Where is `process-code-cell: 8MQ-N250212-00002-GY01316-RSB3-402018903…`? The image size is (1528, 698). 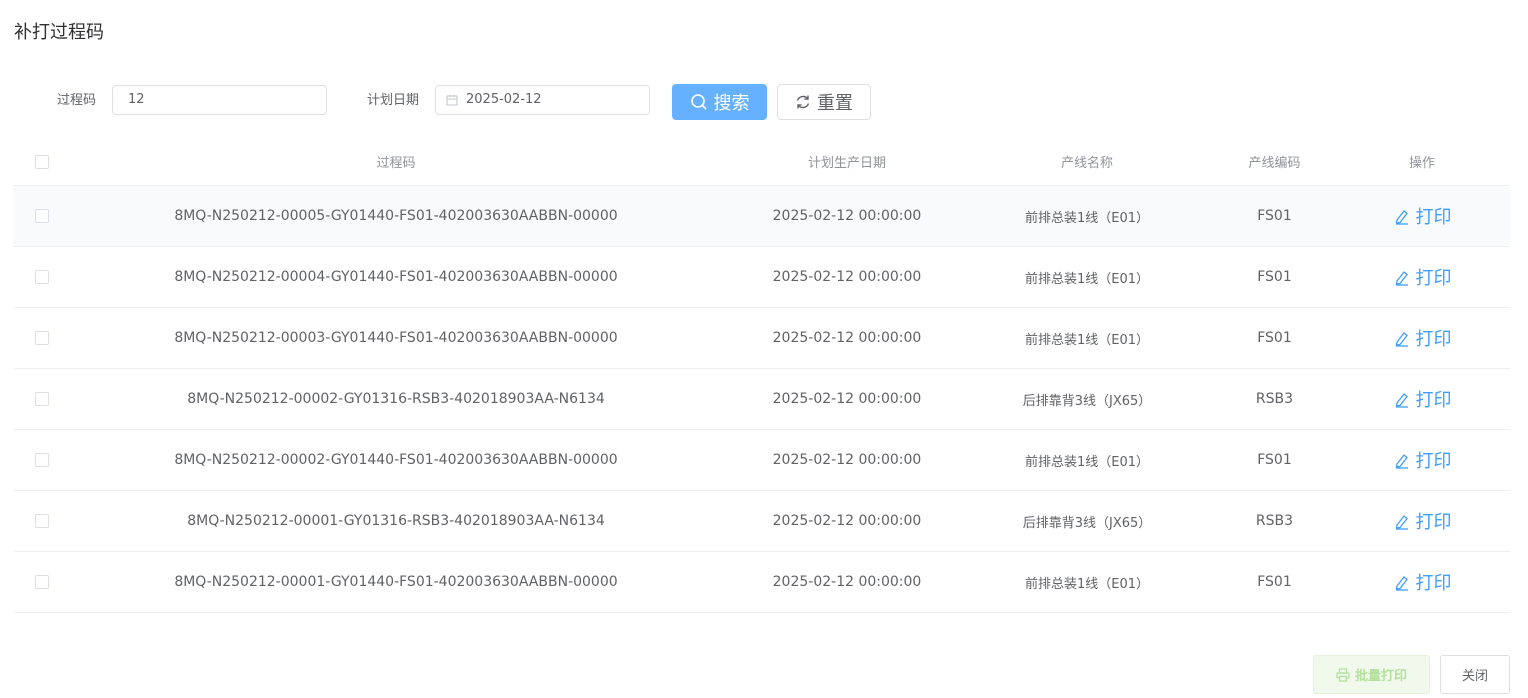 process-code-cell: 8MQ-N250212-00002-GY01316-RSB3-402018903… is located at coordinates (396, 399).